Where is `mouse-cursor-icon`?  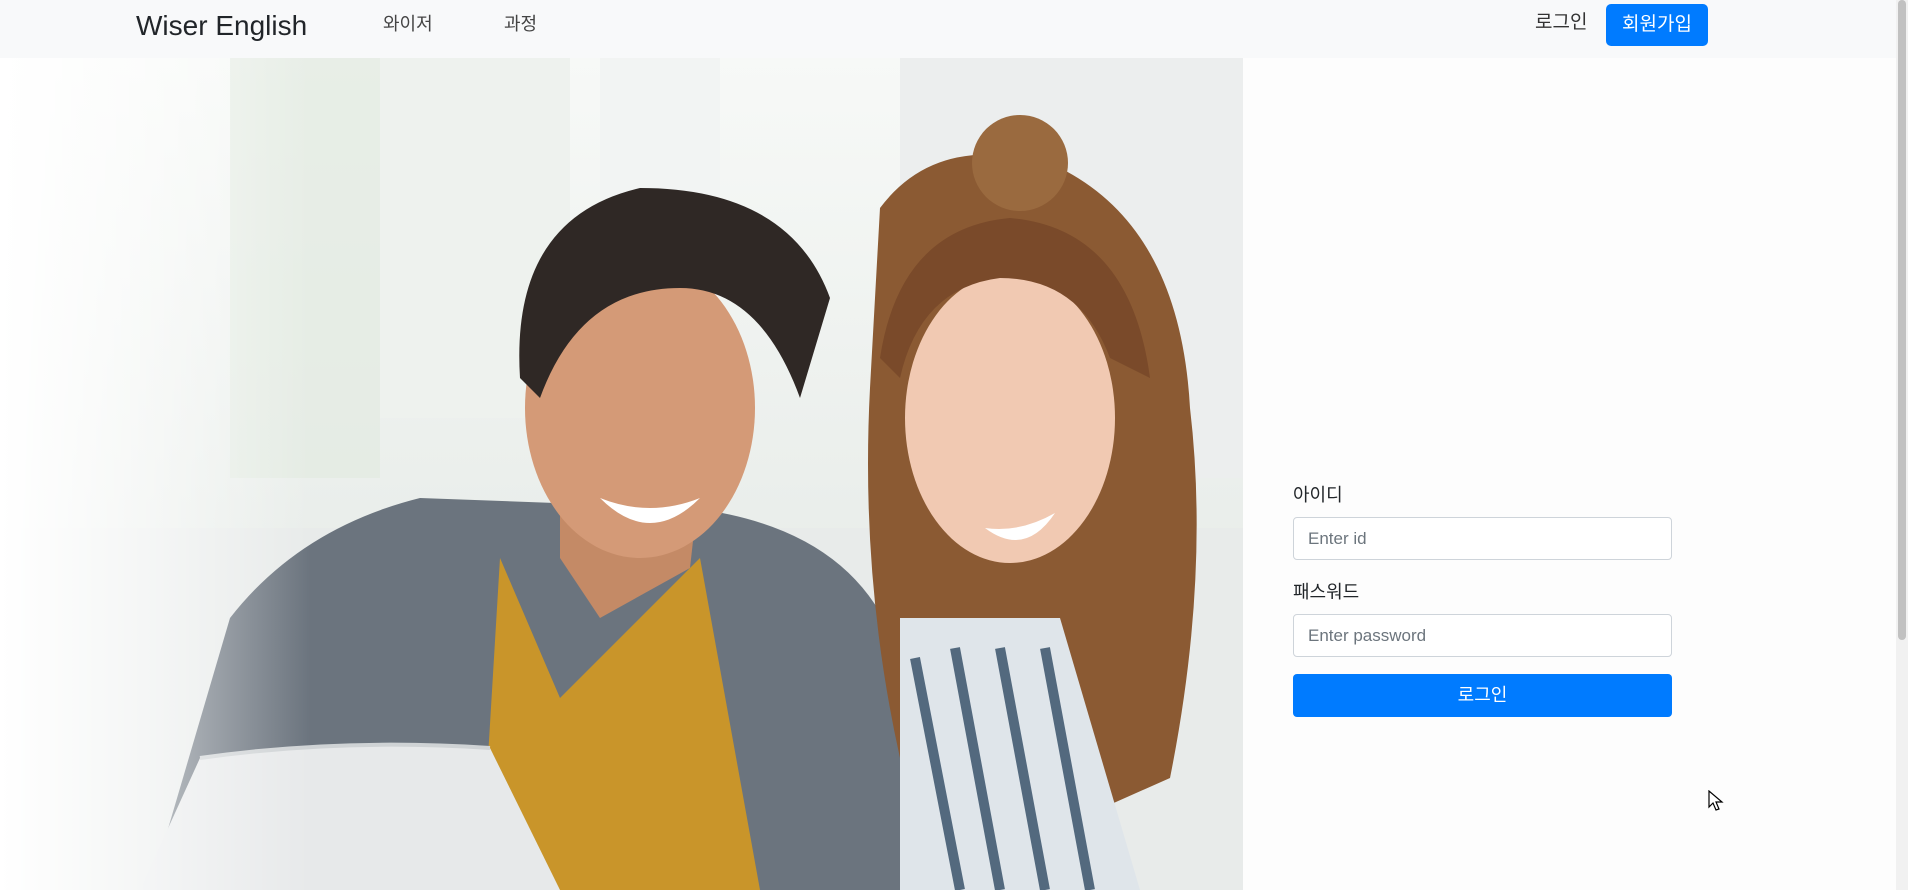 mouse-cursor-icon is located at coordinates (1716, 803).